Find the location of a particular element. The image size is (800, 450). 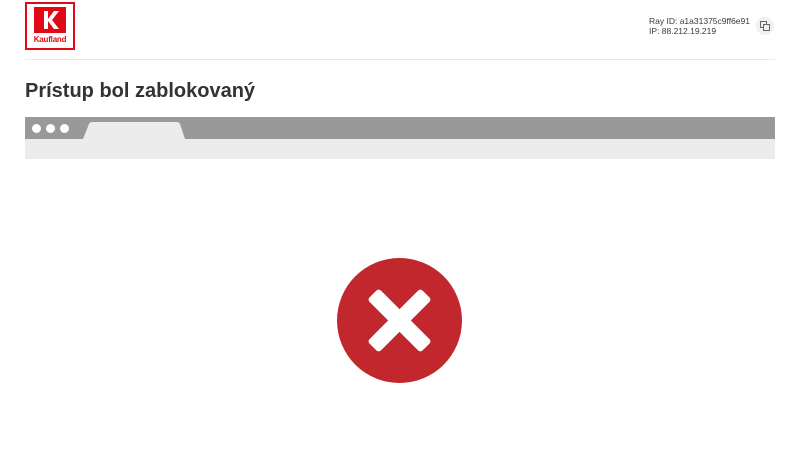

logo-brand-text: Kaufland is located at coordinates (50, 39).